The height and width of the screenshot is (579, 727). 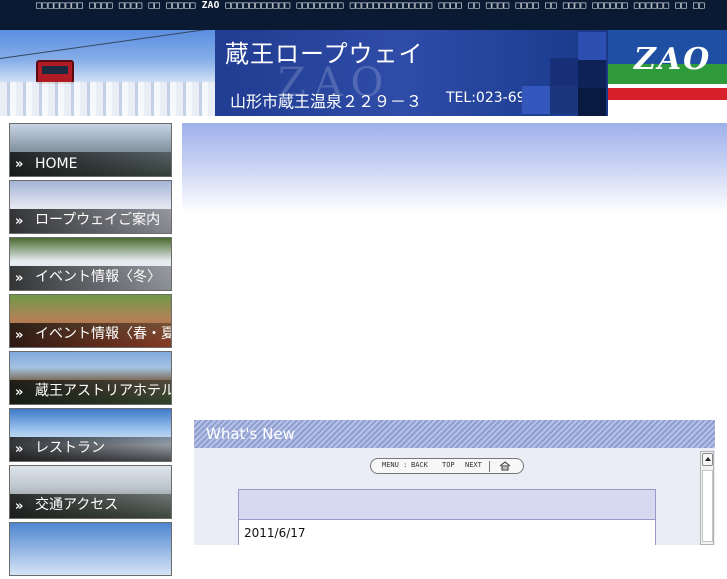 I want to click on zao-logo: ZAO, so click(x=667, y=73).